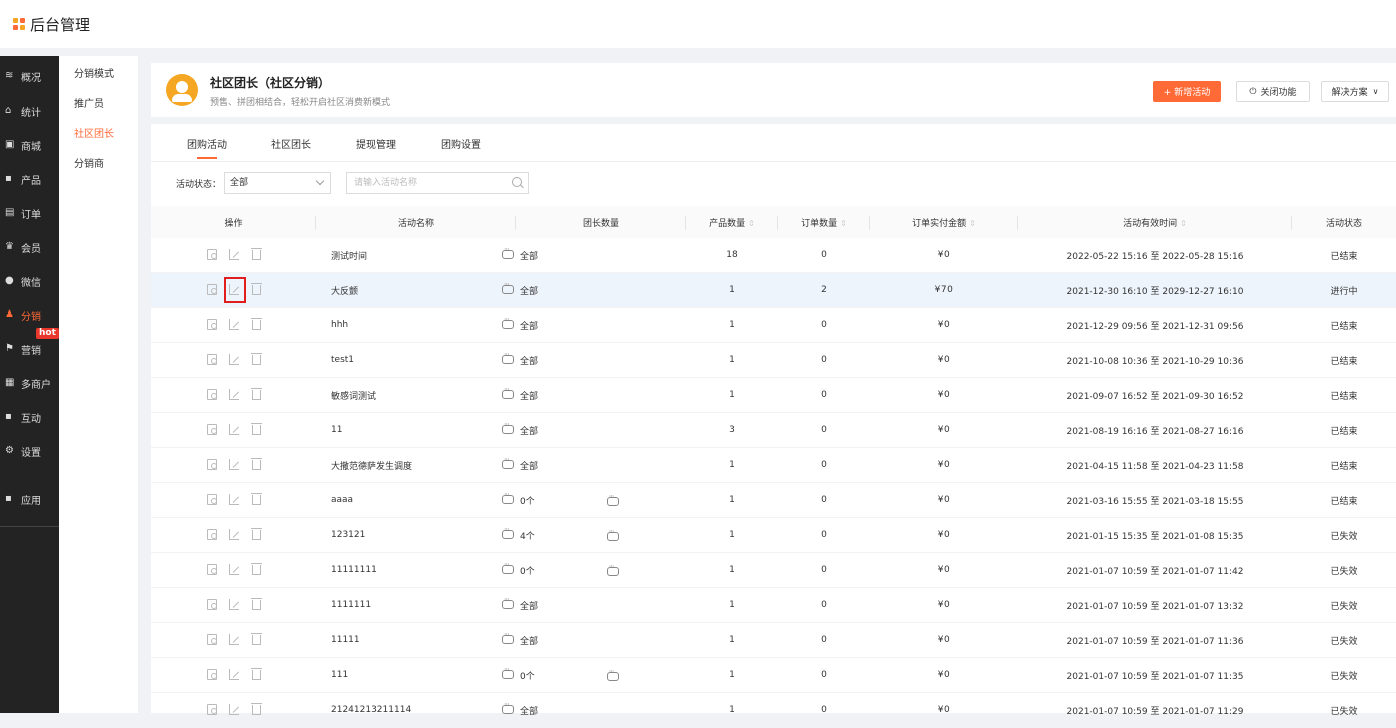  What do you see at coordinates (29, 145) in the screenshot?
I see `sidebar-item-2: ▣ 商城` at bounding box center [29, 145].